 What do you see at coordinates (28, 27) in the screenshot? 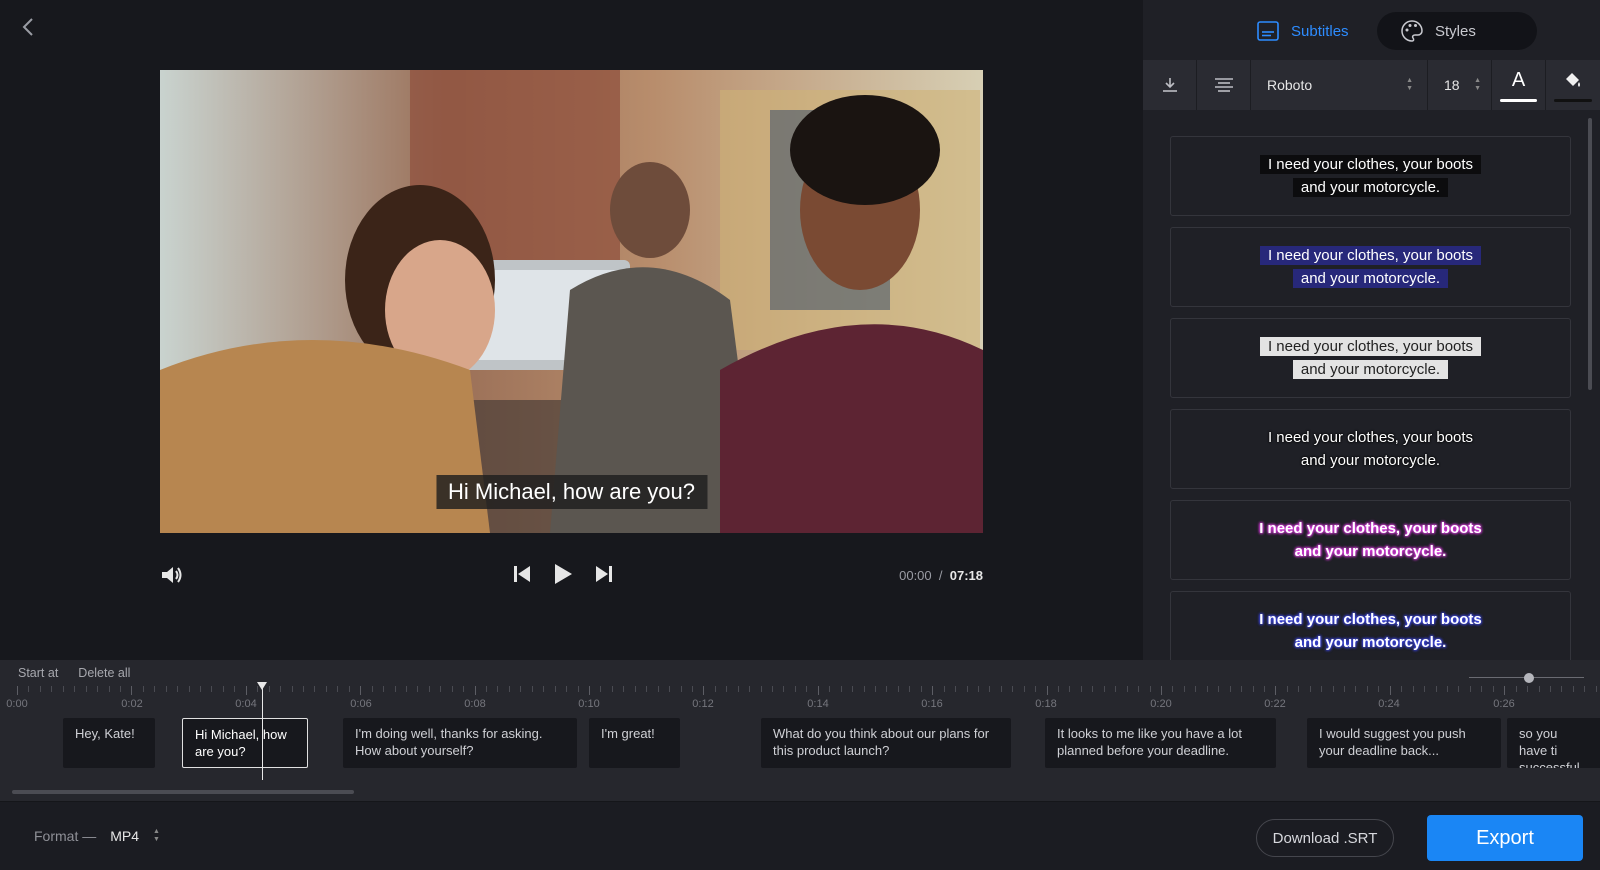
I see `back-button` at bounding box center [28, 27].